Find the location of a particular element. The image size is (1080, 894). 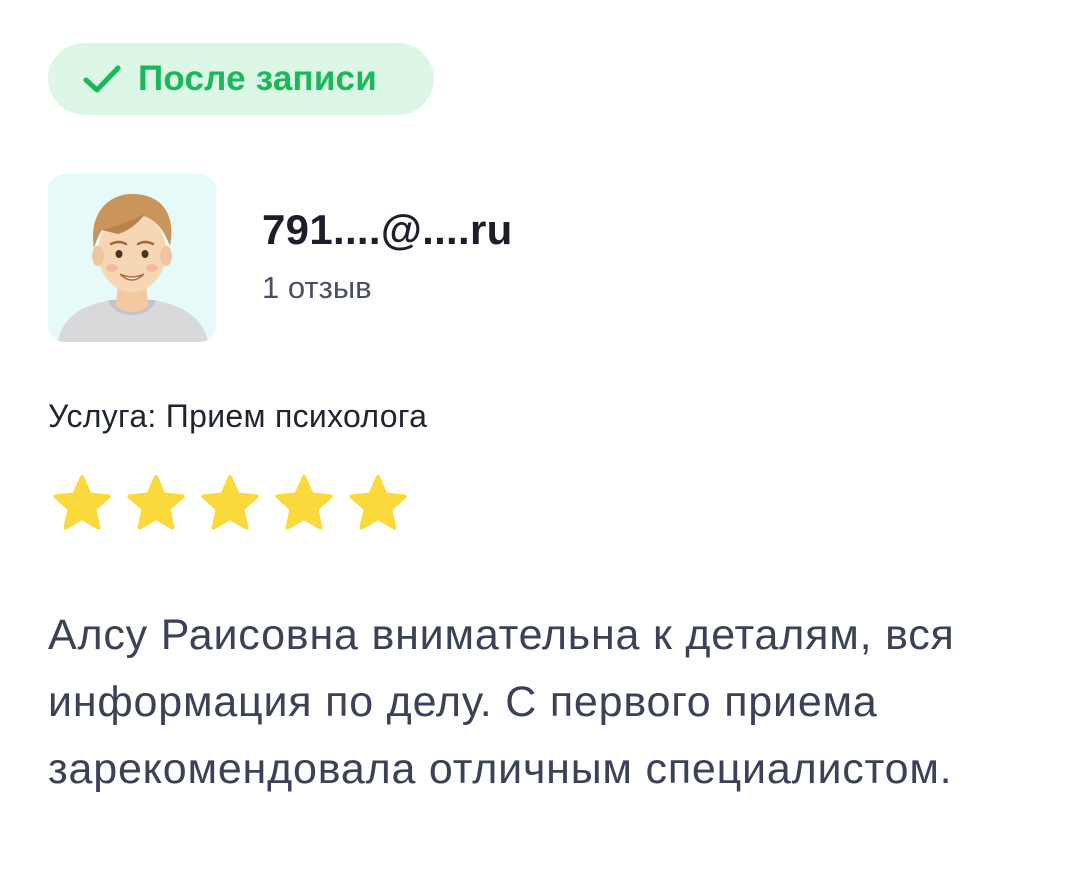

badge-label: После записи is located at coordinates (257, 78).